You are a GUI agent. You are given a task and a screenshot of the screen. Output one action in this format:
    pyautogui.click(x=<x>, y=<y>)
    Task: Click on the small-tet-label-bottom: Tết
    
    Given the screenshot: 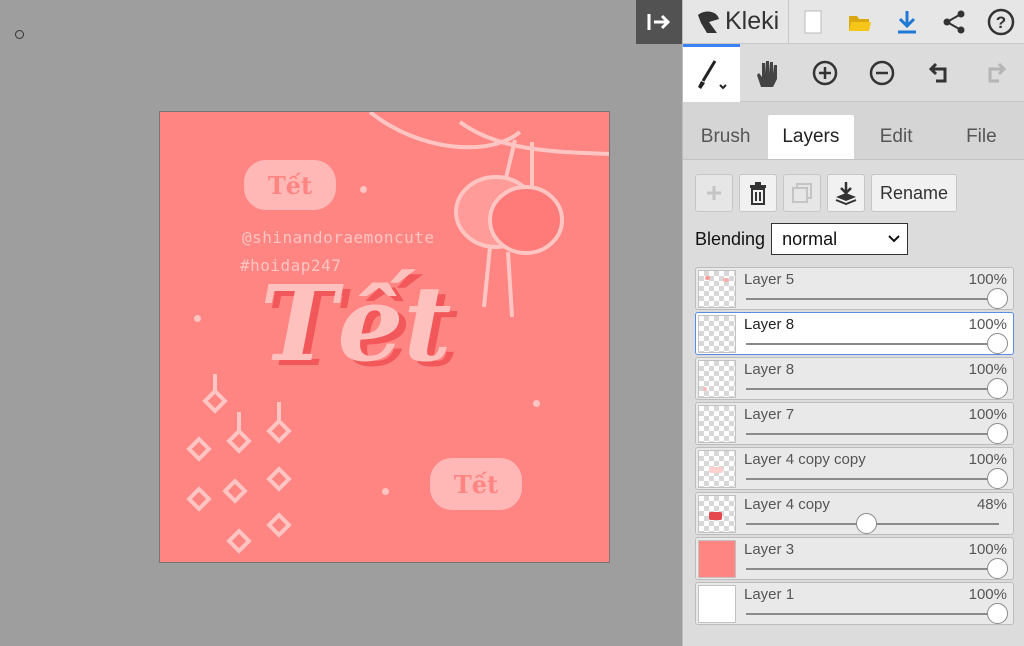 What is the action you would take?
    pyautogui.click(x=476, y=484)
    